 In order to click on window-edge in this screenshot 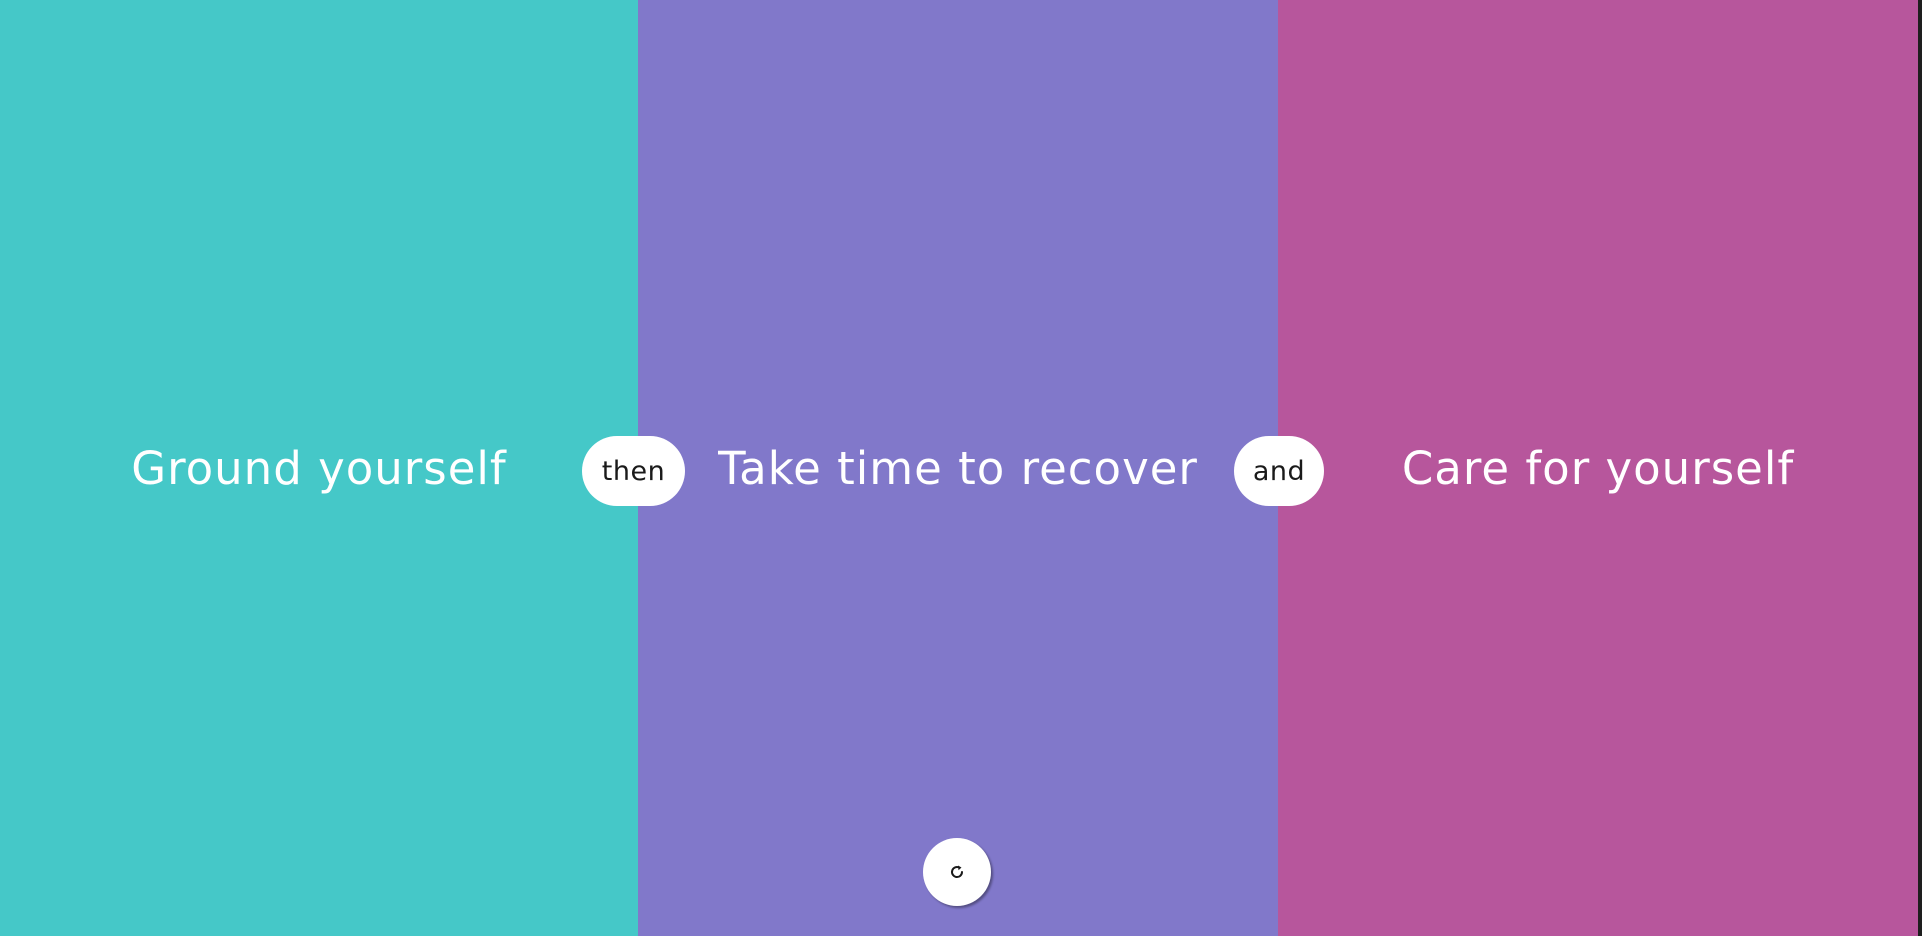, I will do `click(1920, 468)`.